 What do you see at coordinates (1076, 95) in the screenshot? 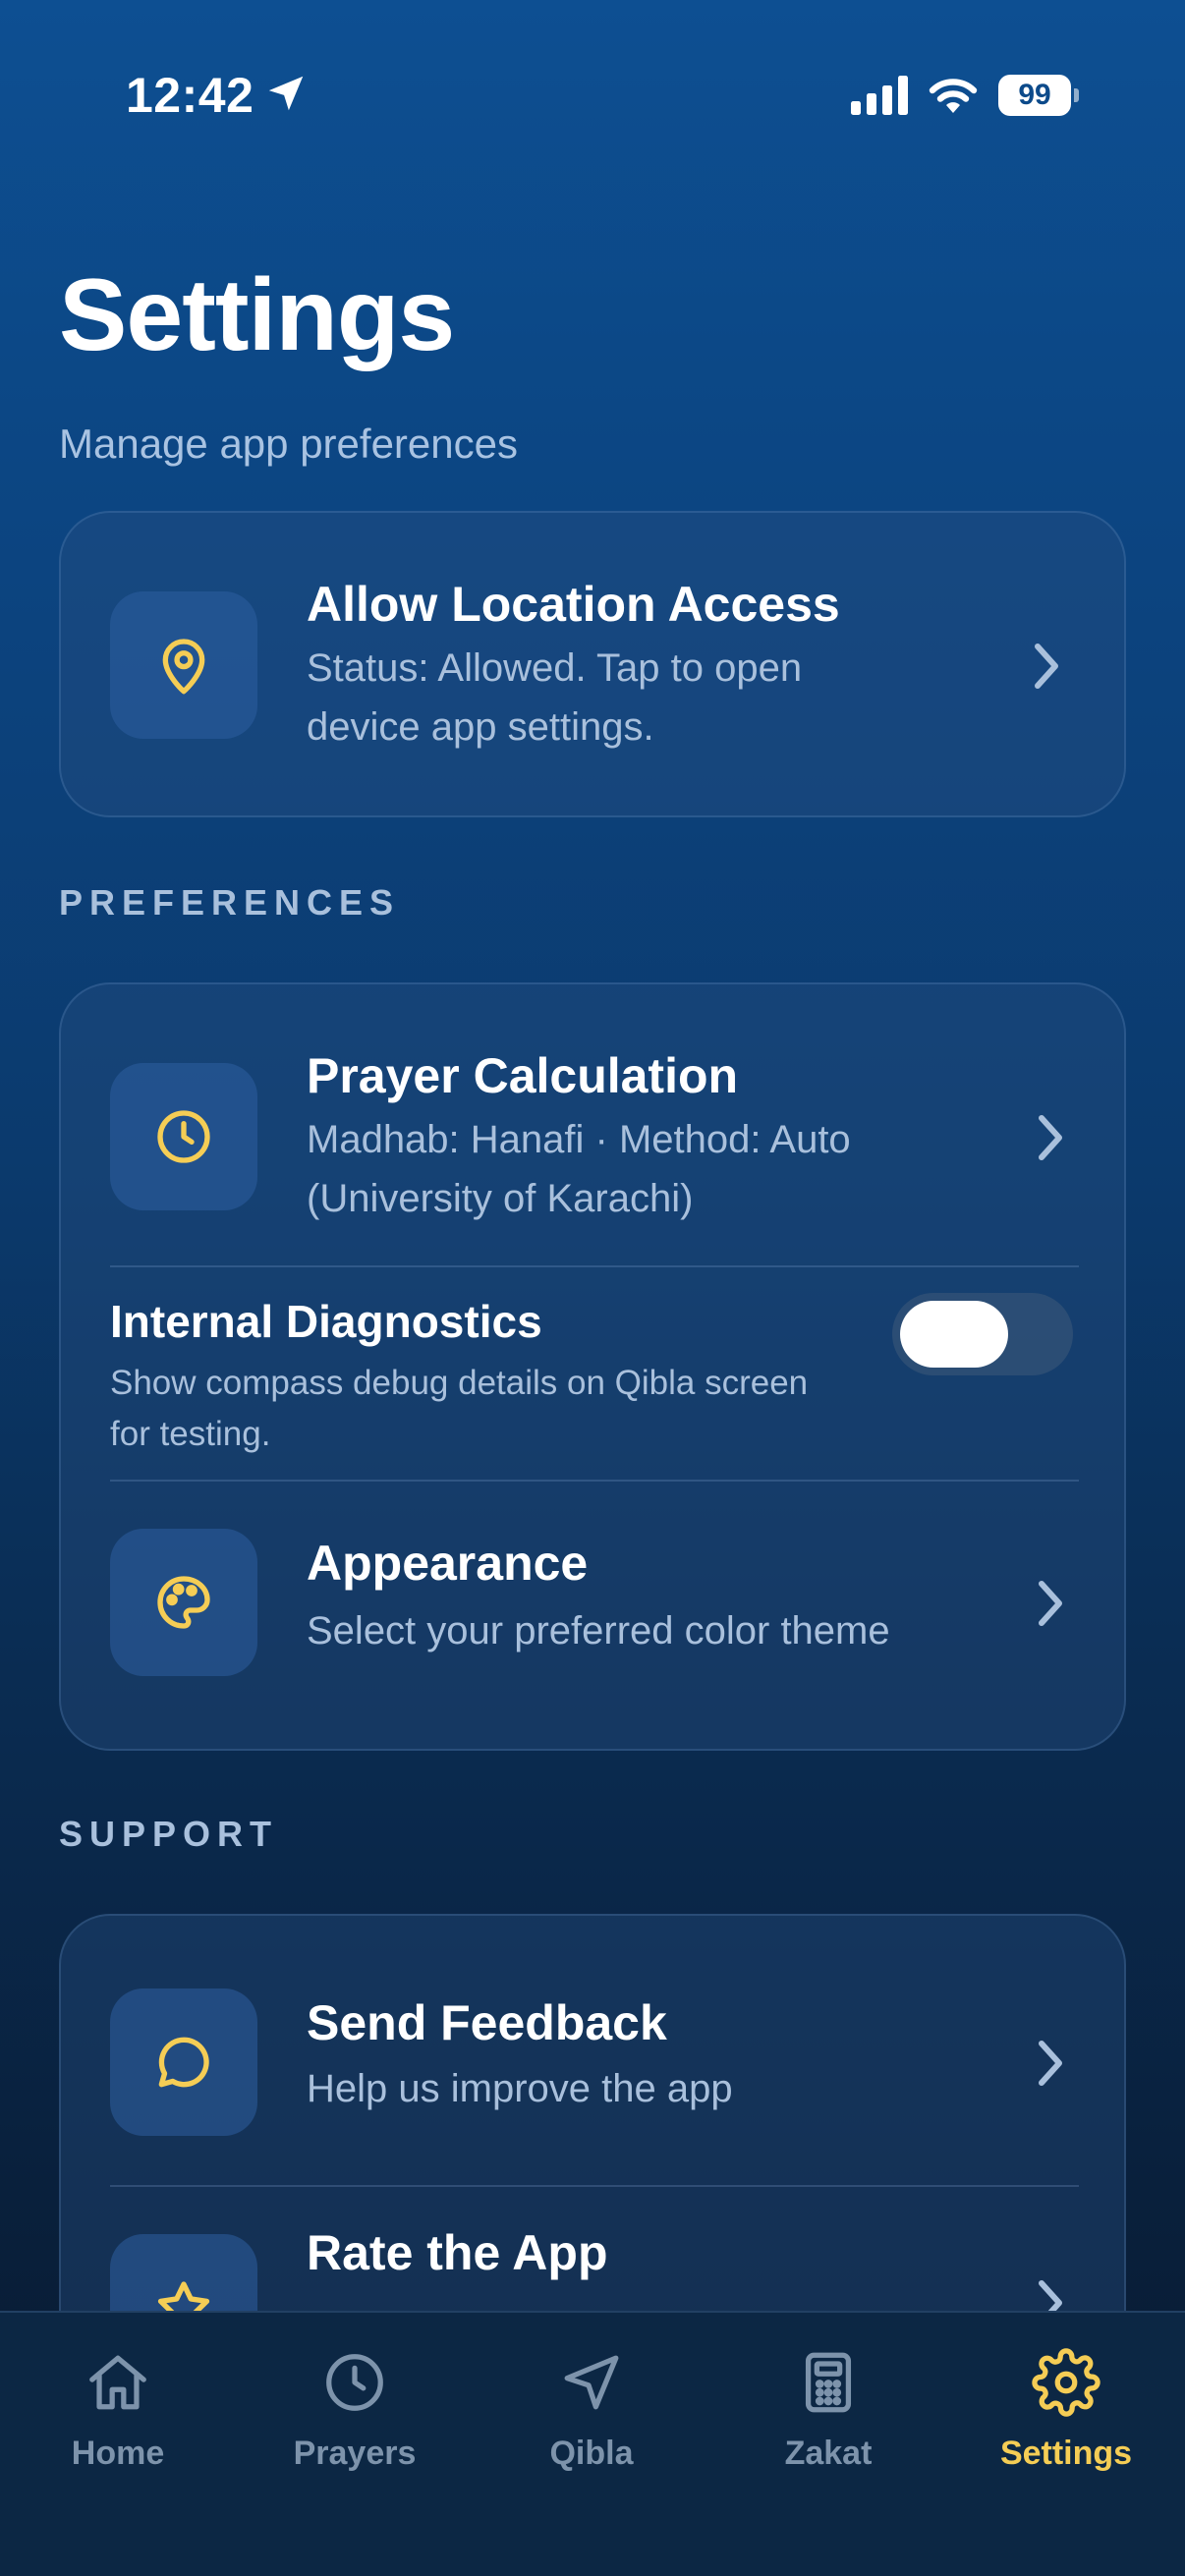
I see `battery-tip` at bounding box center [1076, 95].